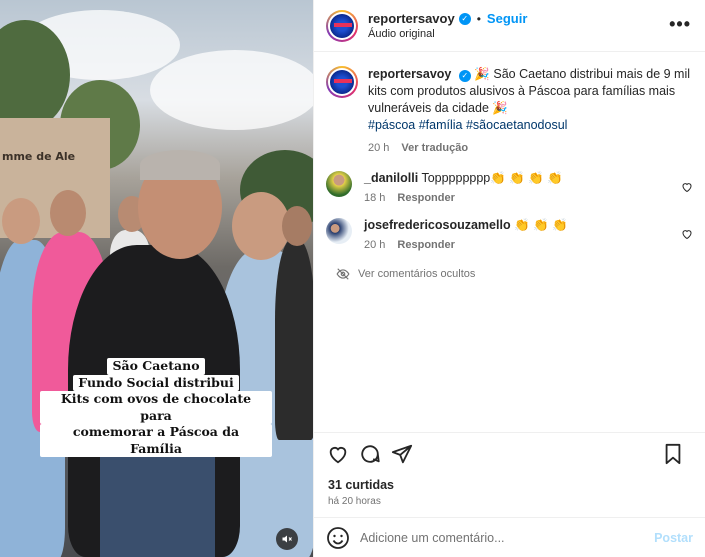 Image resolution: width=705 pixels, height=557 pixels. I want to click on more-icon: •••, so click(680, 24).